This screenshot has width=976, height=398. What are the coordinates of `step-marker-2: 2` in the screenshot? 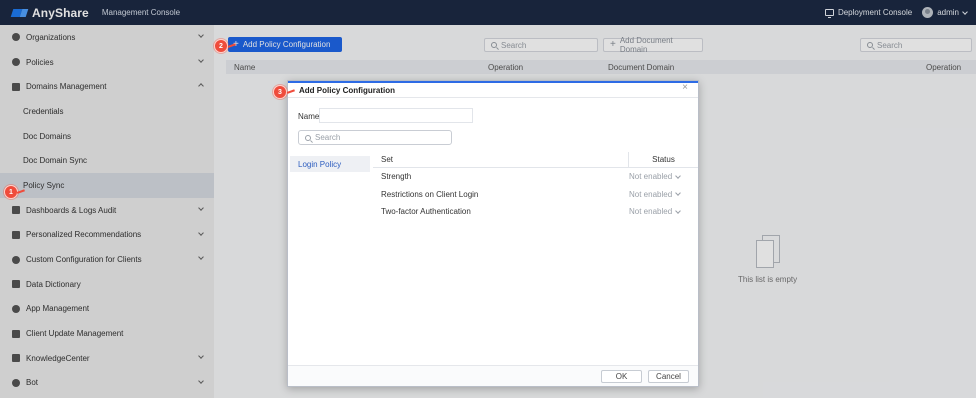 It's located at (221, 46).